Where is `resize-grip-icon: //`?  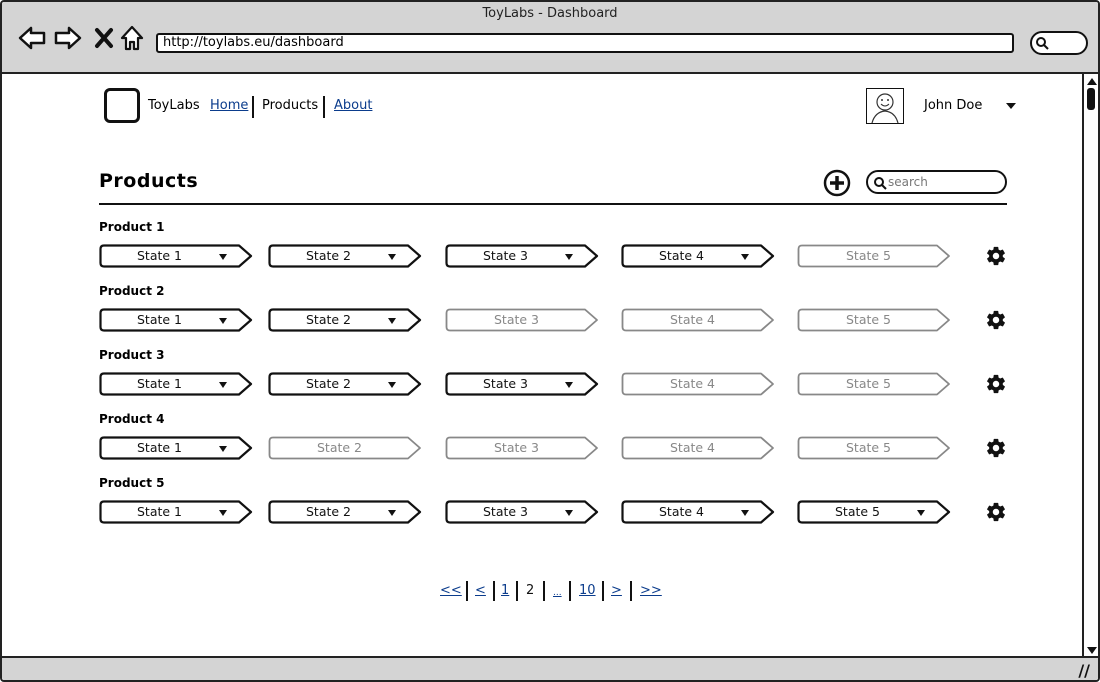
resize-grip-icon: // is located at coordinates (1084, 670).